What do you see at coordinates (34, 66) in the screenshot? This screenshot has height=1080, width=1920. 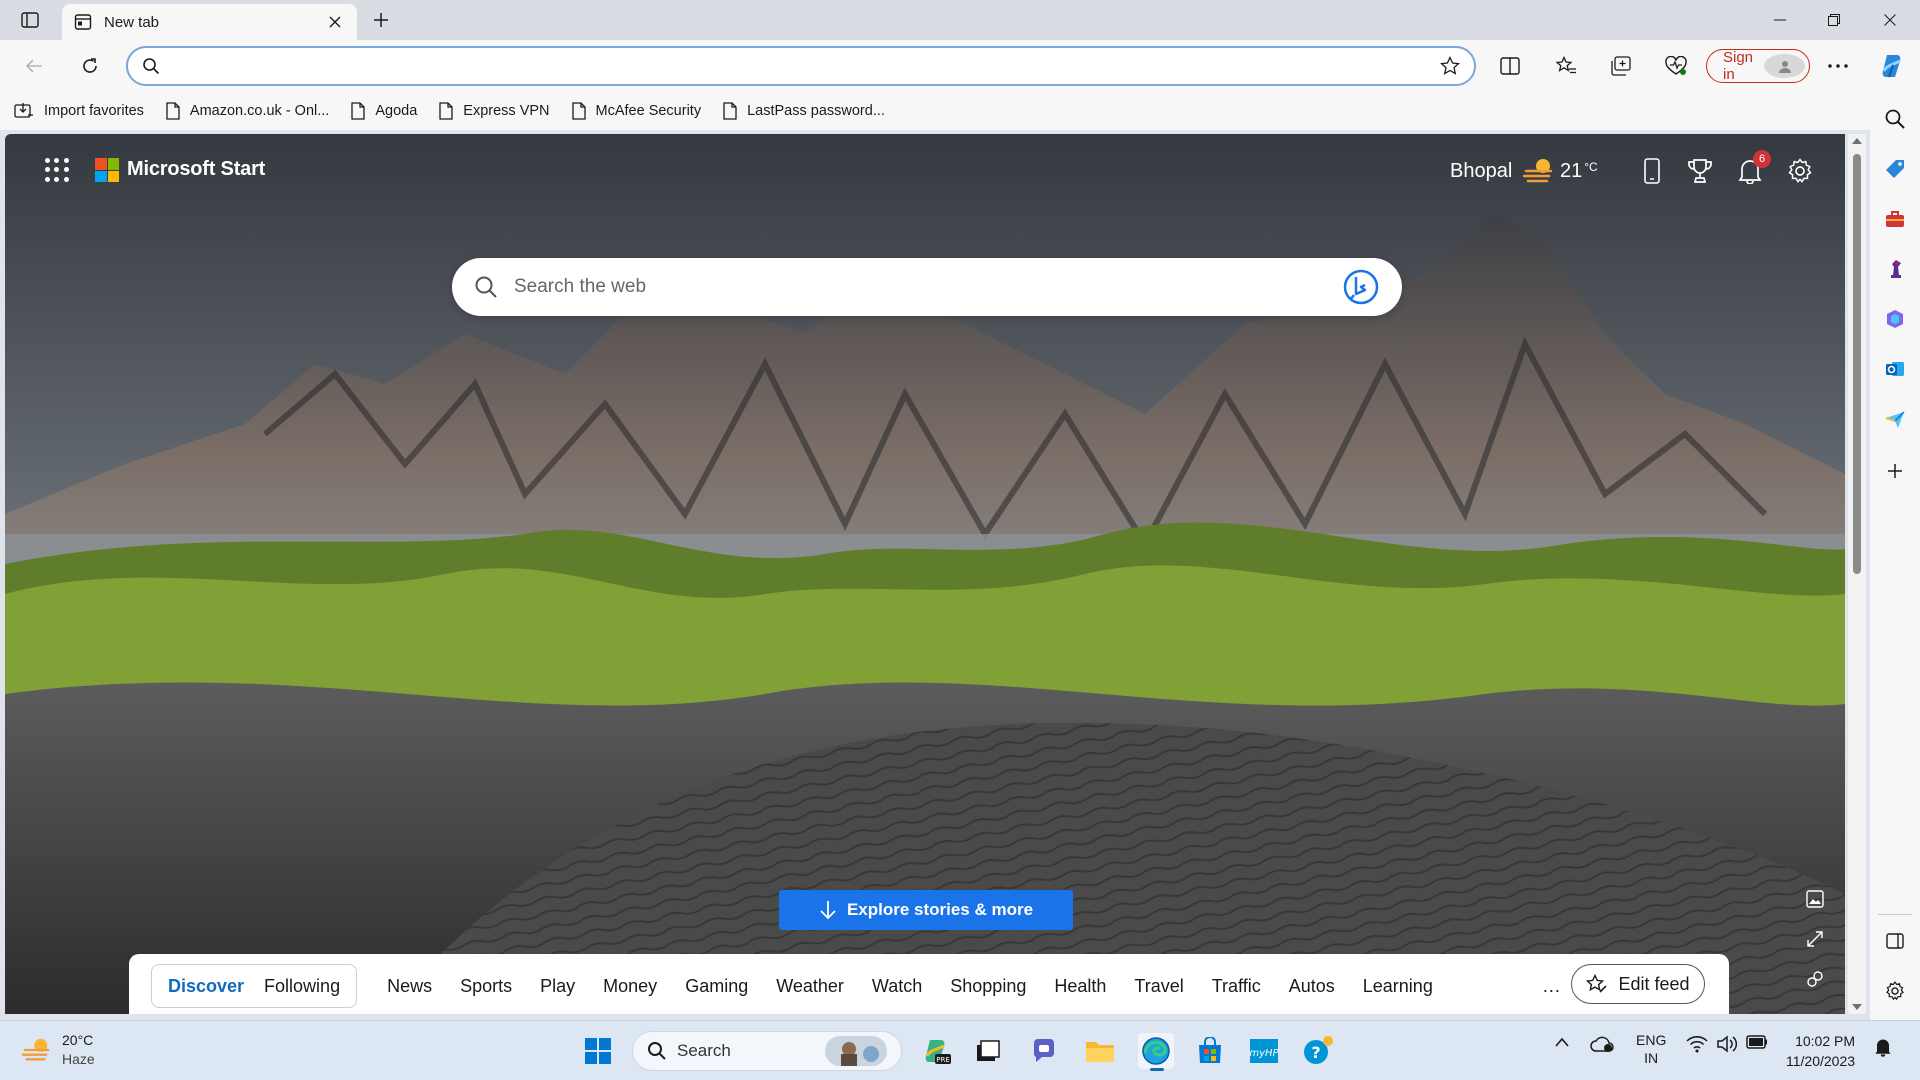 I see `back-button` at bounding box center [34, 66].